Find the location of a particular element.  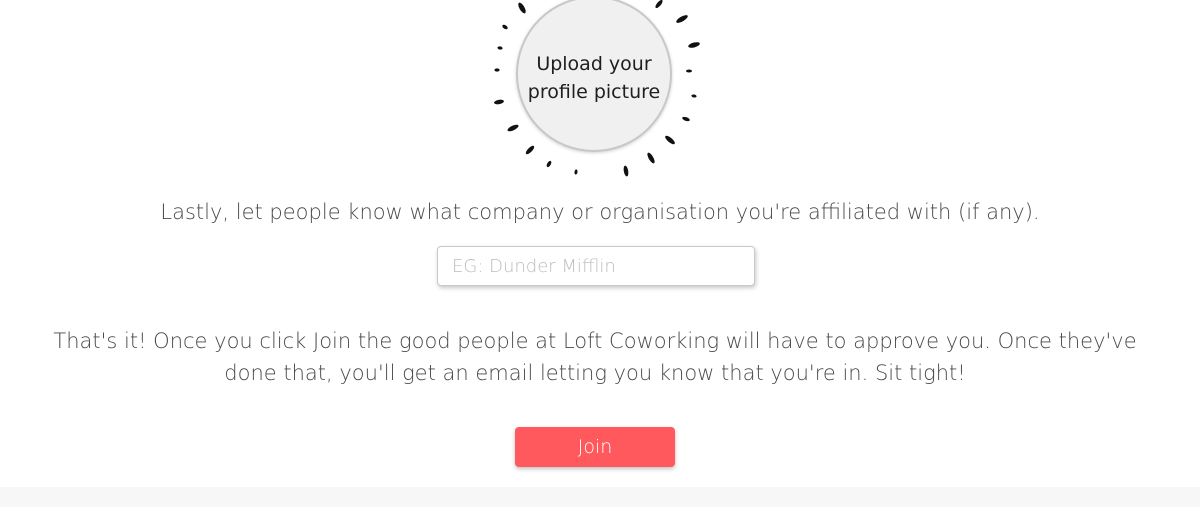

join-button: Join is located at coordinates (595, 447).